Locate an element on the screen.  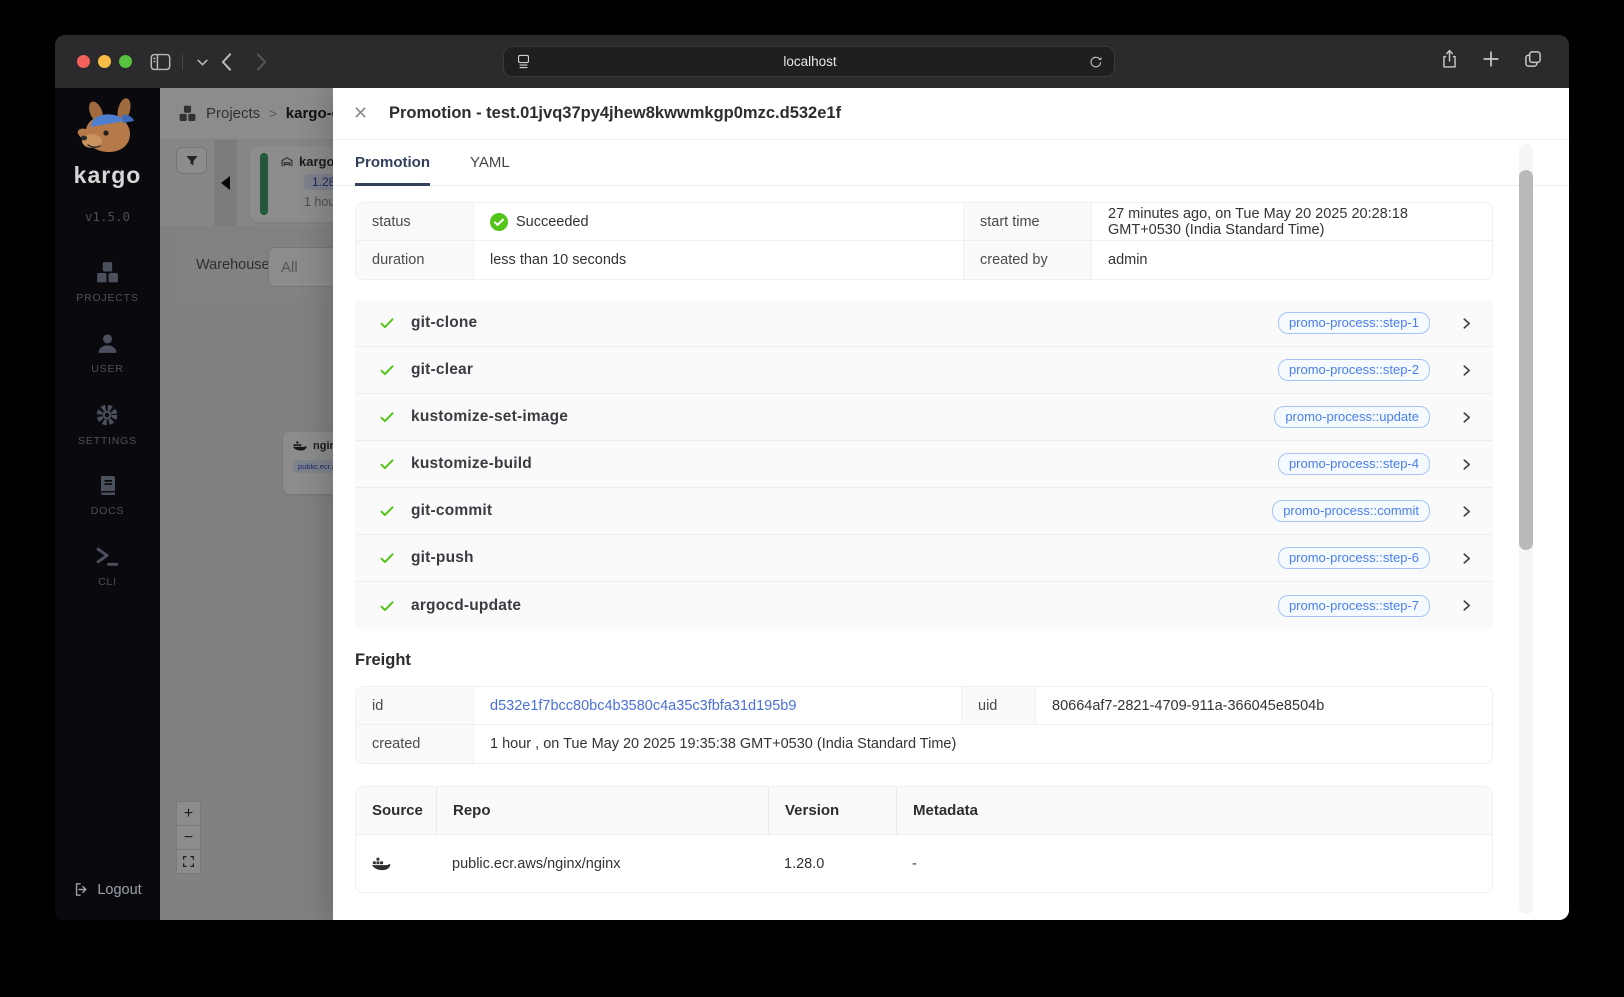
step-badge: promo-process::step-7 is located at coordinates (1353, 605).